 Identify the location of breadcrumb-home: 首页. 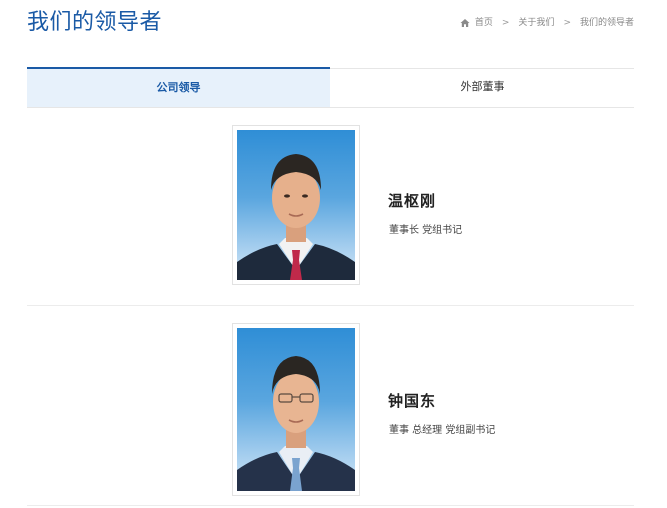
(484, 23).